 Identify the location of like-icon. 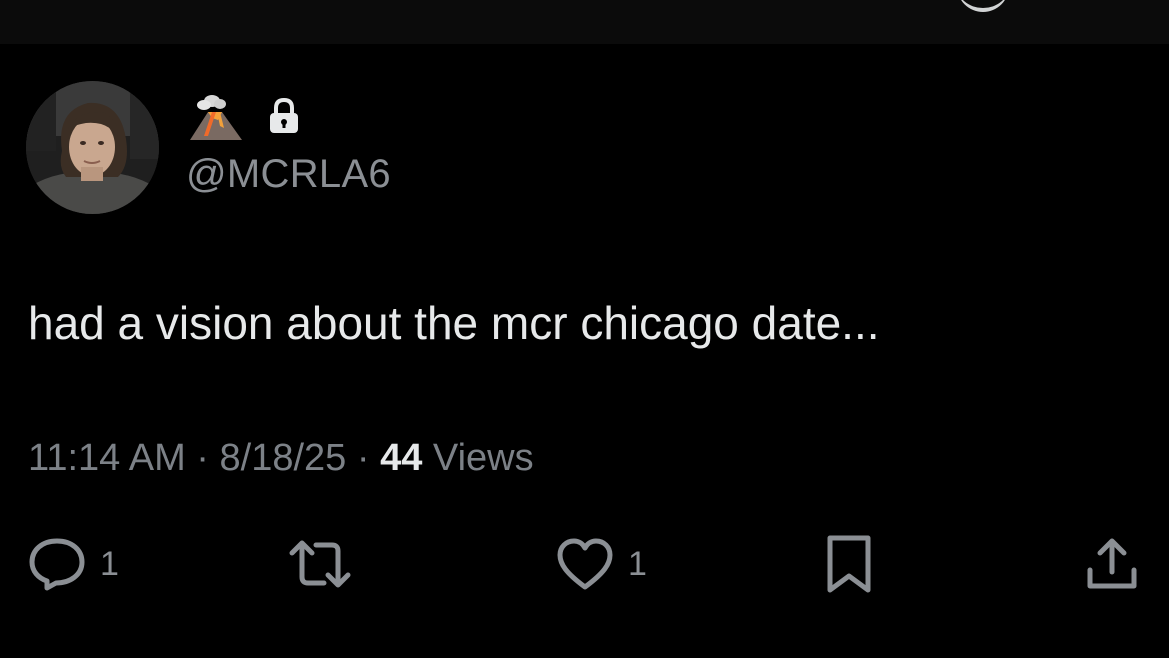
(585, 564).